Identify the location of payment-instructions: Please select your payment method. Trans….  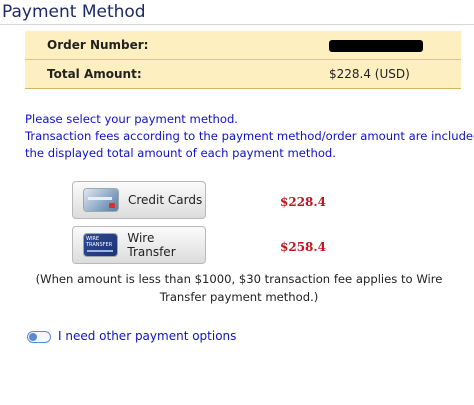
(249, 136).